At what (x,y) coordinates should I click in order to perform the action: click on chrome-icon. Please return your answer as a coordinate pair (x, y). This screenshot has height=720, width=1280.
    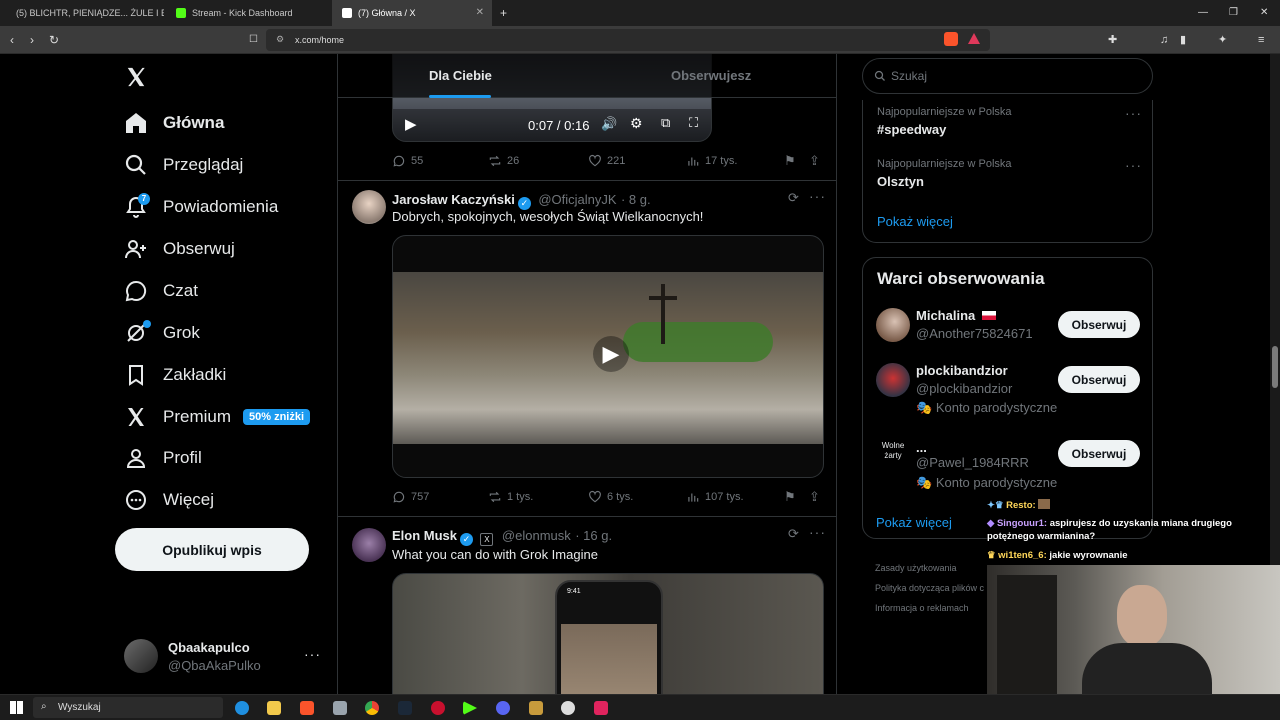
    Looking at the image, I should click on (372, 708).